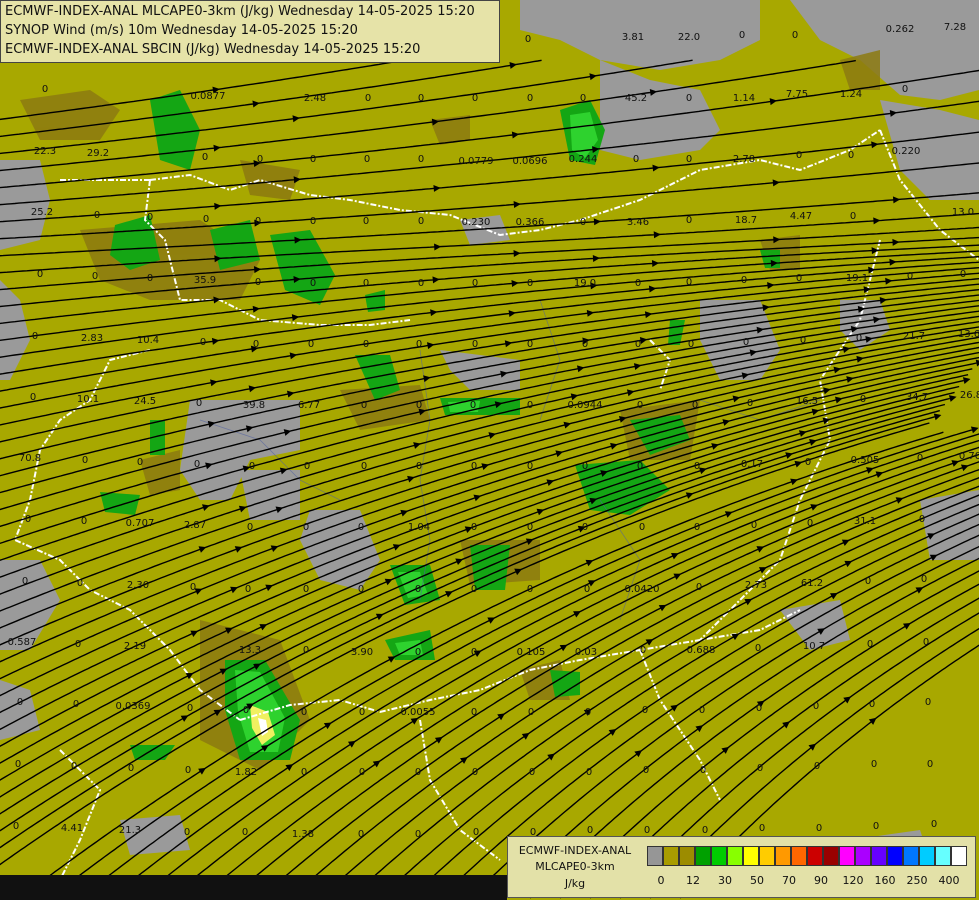 The width and height of the screenshot is (979, 900). What do you see at coordinates (900, 29) in the screenshot?
I see `station-value: 0.262` at bounding box center [900, 29].